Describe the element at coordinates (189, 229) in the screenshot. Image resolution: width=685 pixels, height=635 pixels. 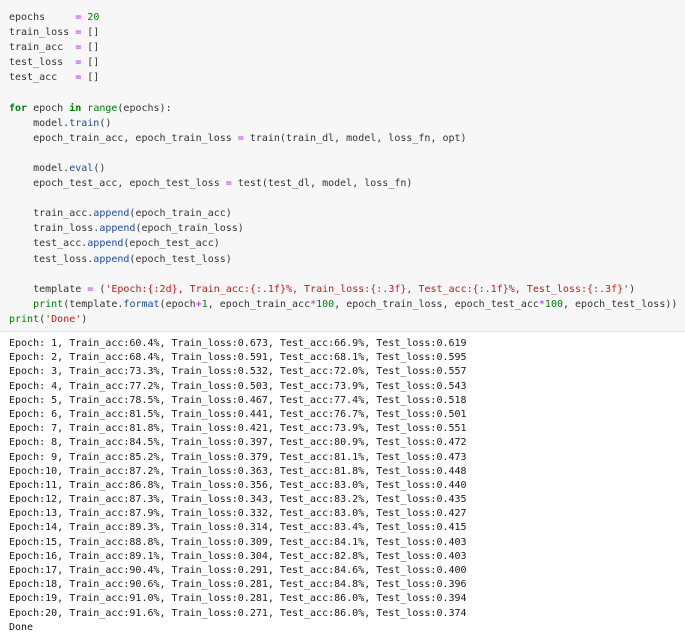
I see `code-token: (epoch_train_loss)` at that location.